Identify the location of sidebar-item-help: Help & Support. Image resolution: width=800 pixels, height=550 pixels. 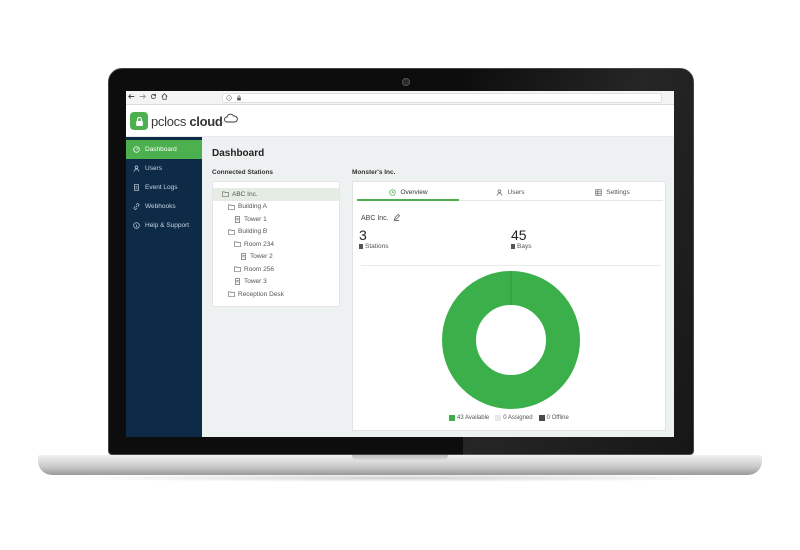
(164, 225).